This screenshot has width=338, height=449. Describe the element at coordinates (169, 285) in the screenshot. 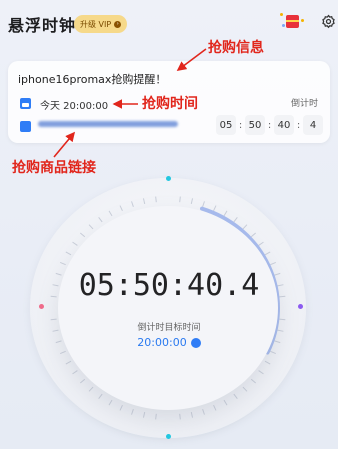

I see `current-countdown: 05:50:40.4` at that location.